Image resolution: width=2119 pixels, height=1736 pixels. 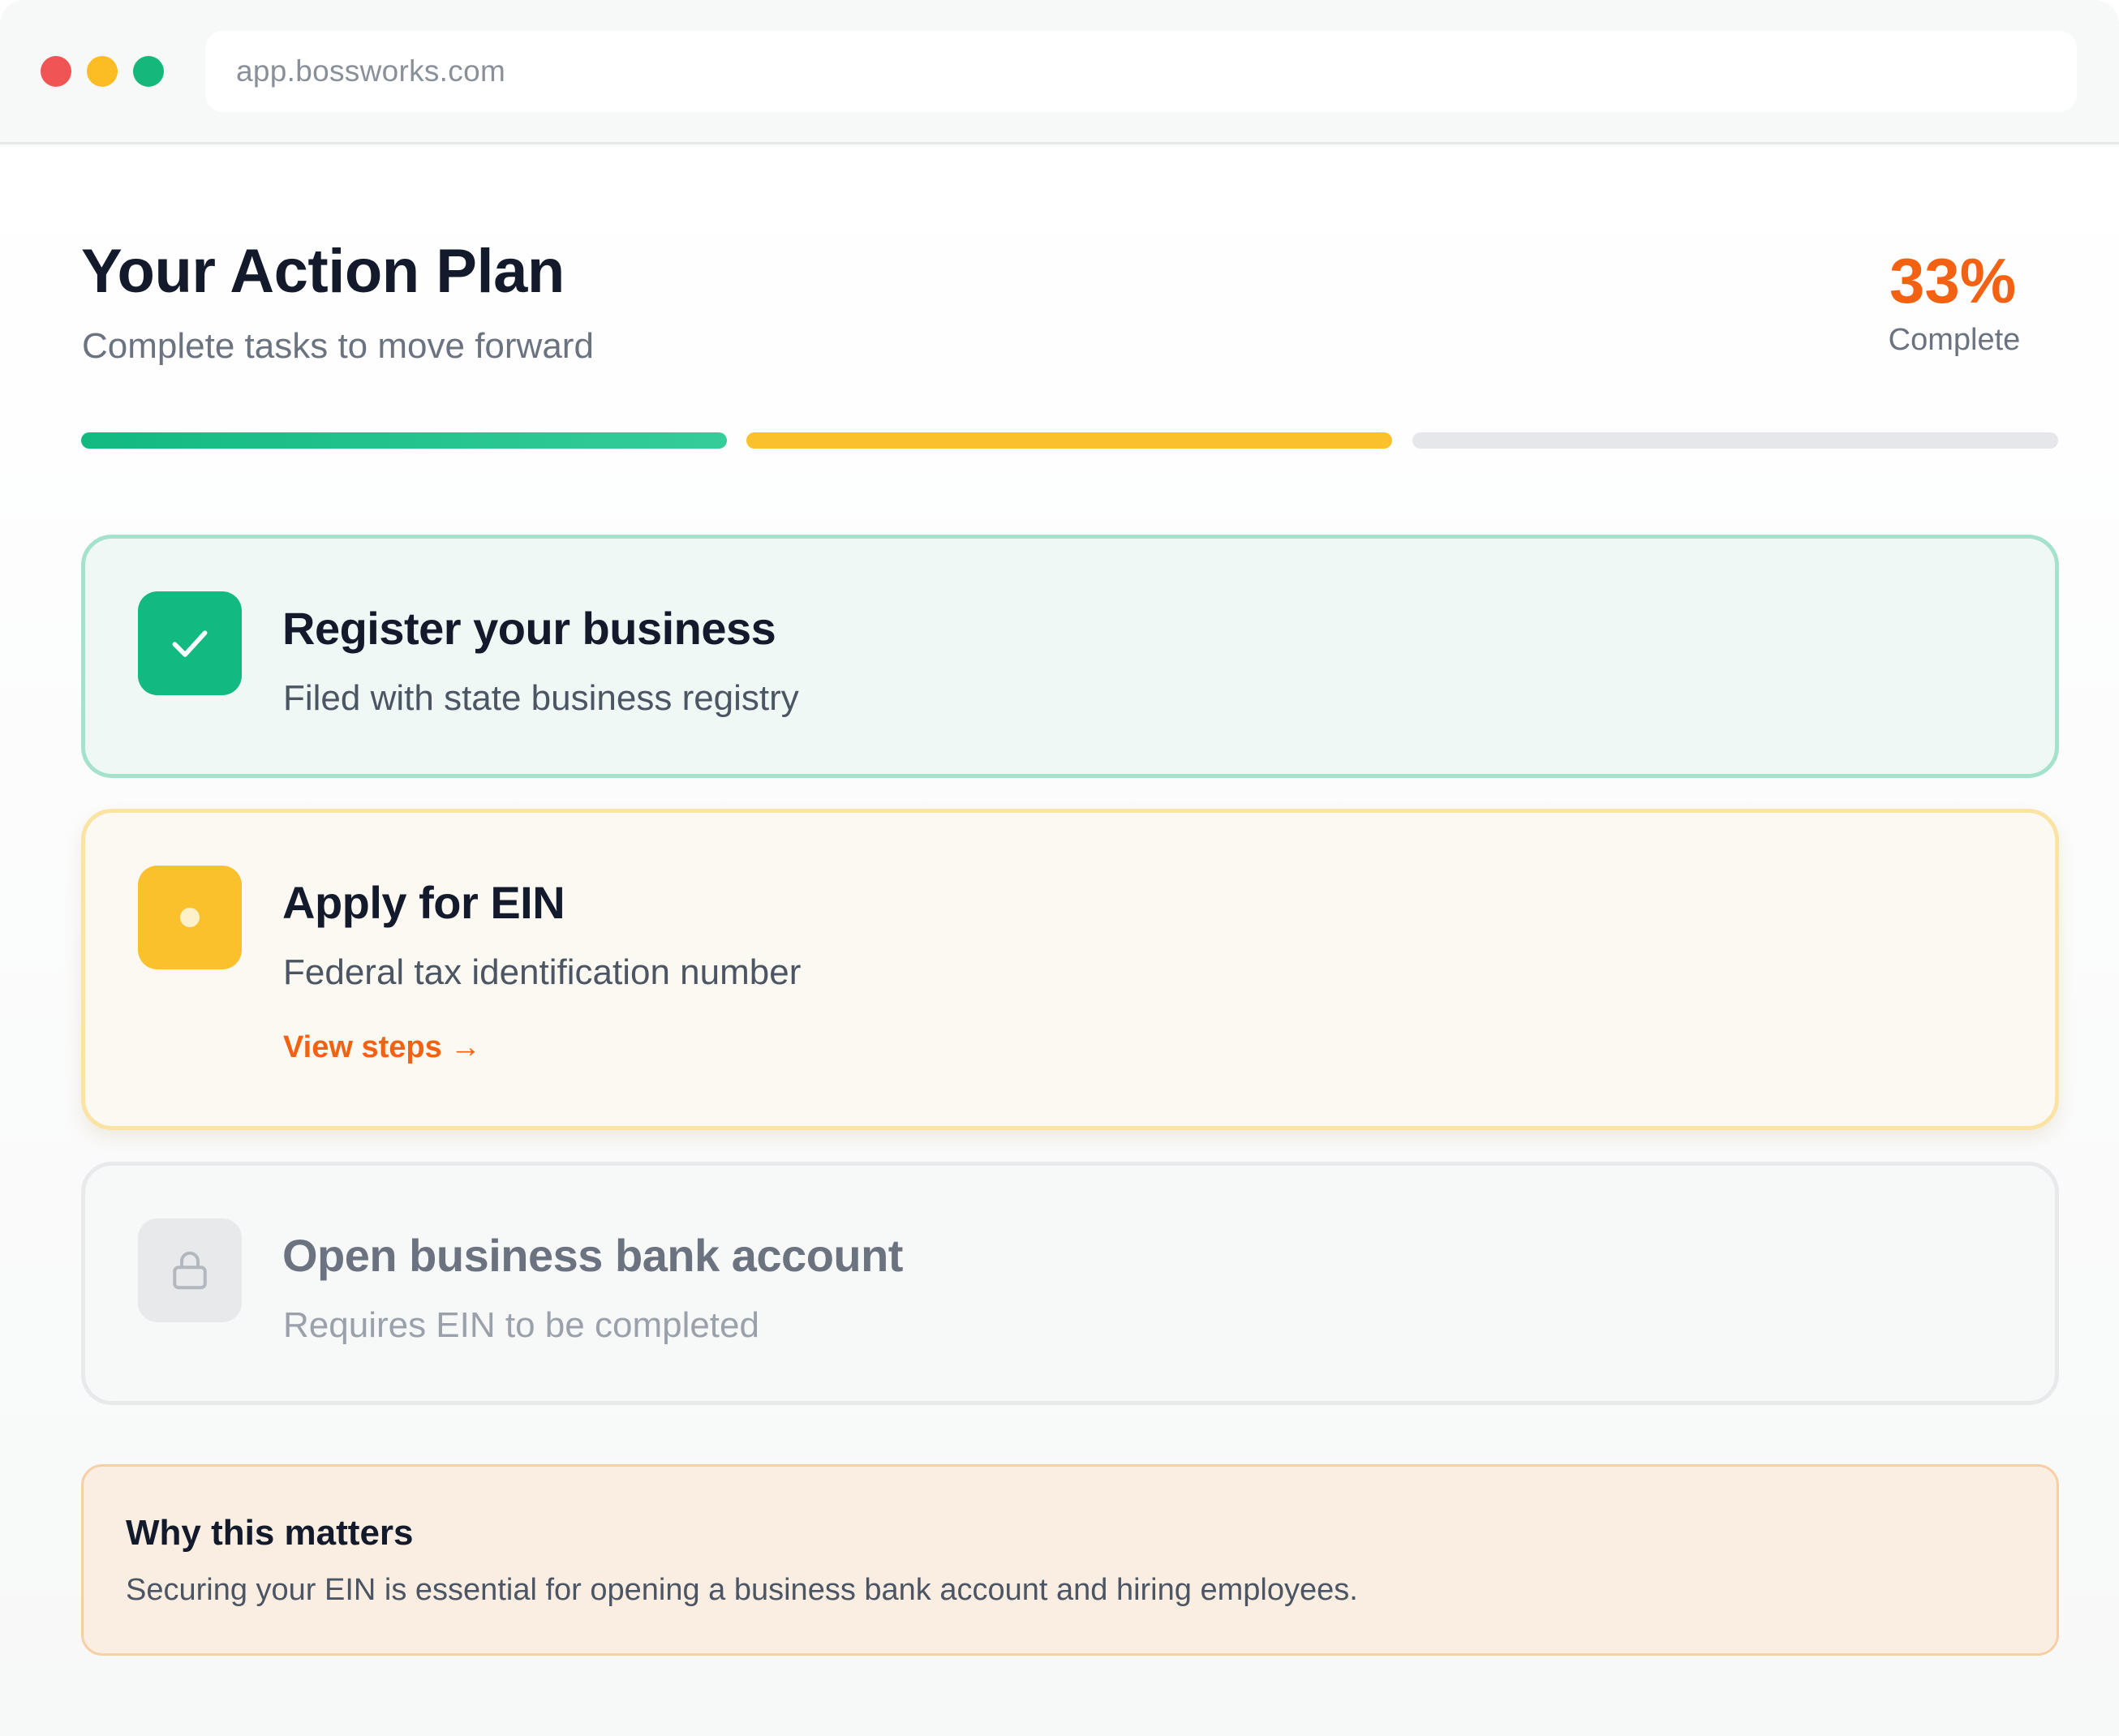 I want to click on minimize-window-button, so click(x=102, y=71).